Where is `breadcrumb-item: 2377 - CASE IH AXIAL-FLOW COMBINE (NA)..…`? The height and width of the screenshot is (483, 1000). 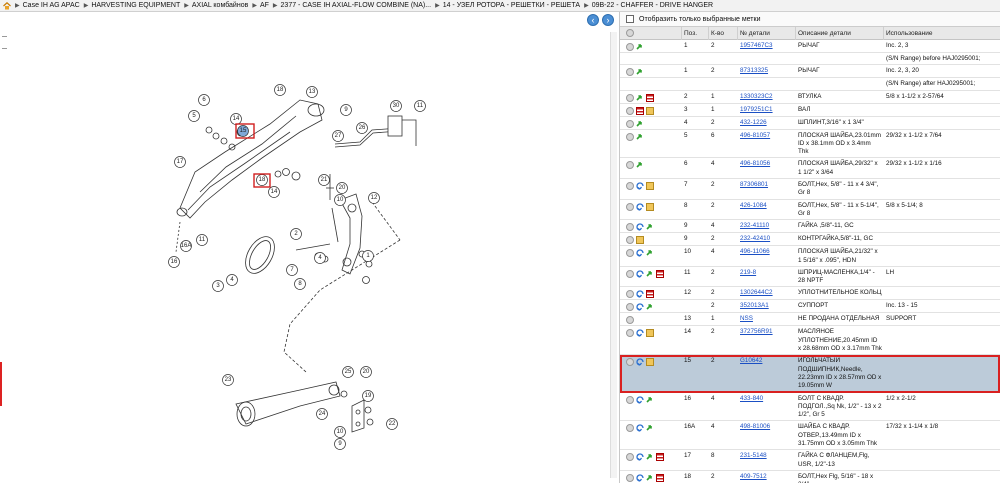
breadcrumb-item: 2377 - CASE IH AXIAL-FLOW COMBINE (NA)..… is located at coordinates (356, 5).